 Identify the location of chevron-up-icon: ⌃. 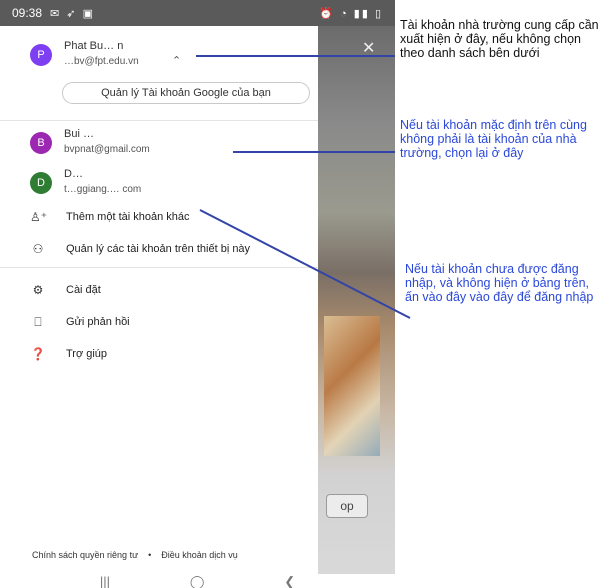
(176, 60).